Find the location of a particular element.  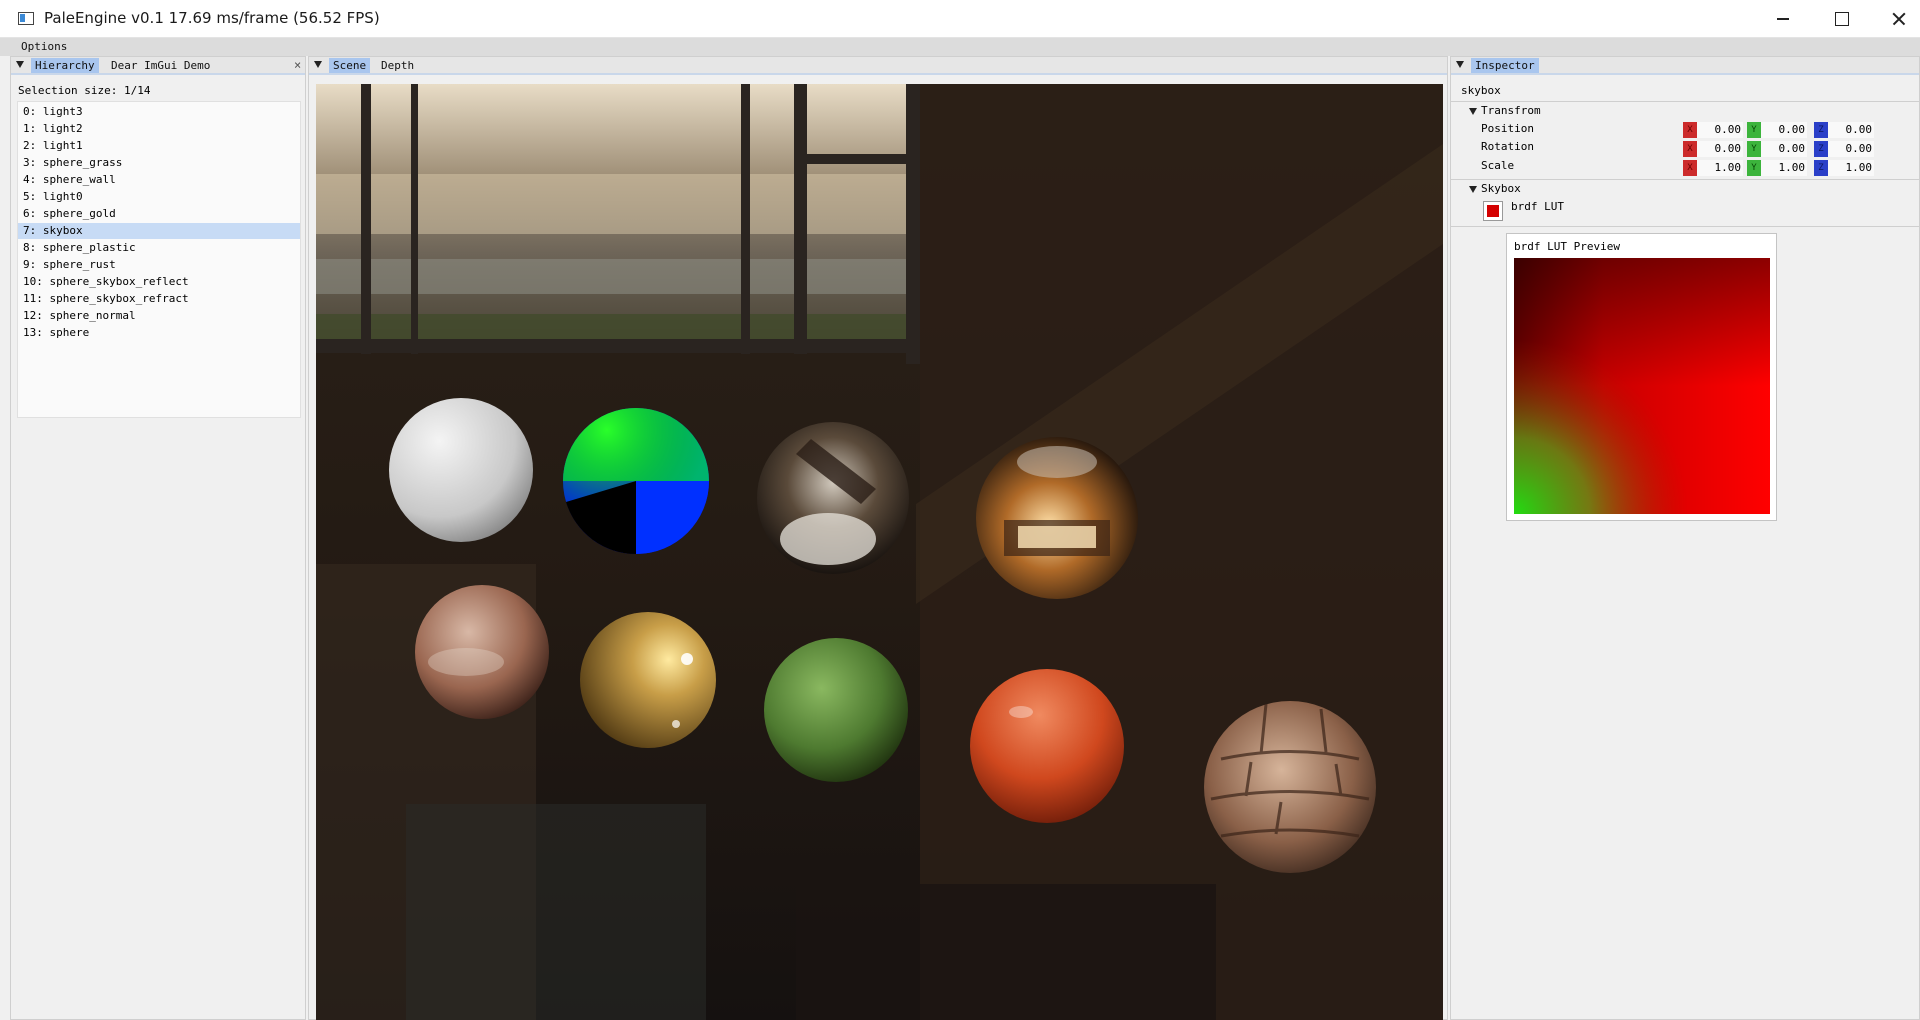

rotation-z-value: 0.00 is located at coordinates (1859, 148).